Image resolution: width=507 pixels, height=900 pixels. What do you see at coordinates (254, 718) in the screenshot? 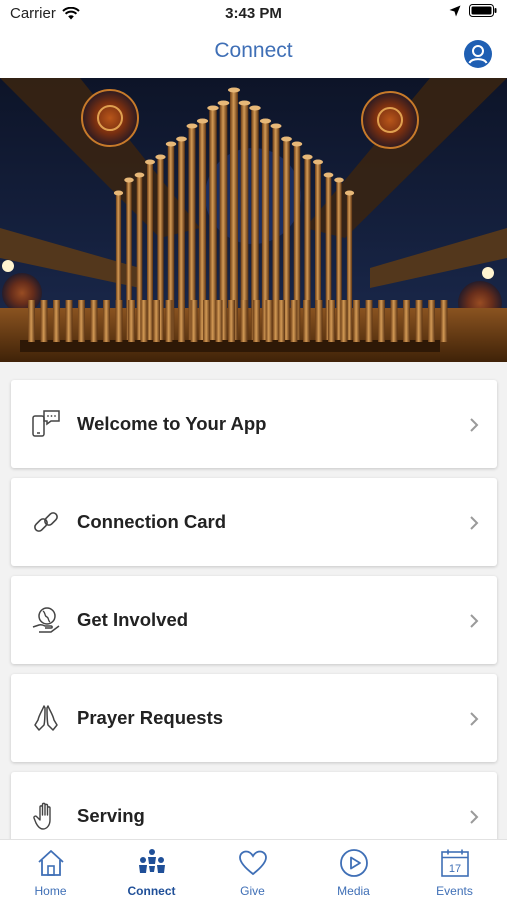
I see `menu-item-prayer-requests: Prayer Requests` at bounding box center [254, 718].